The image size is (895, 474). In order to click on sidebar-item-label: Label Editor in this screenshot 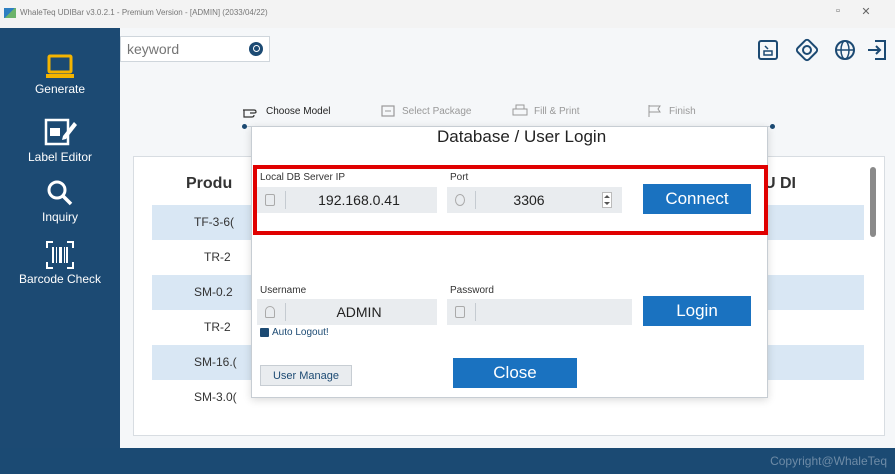, I will do `click(60, 157)`.